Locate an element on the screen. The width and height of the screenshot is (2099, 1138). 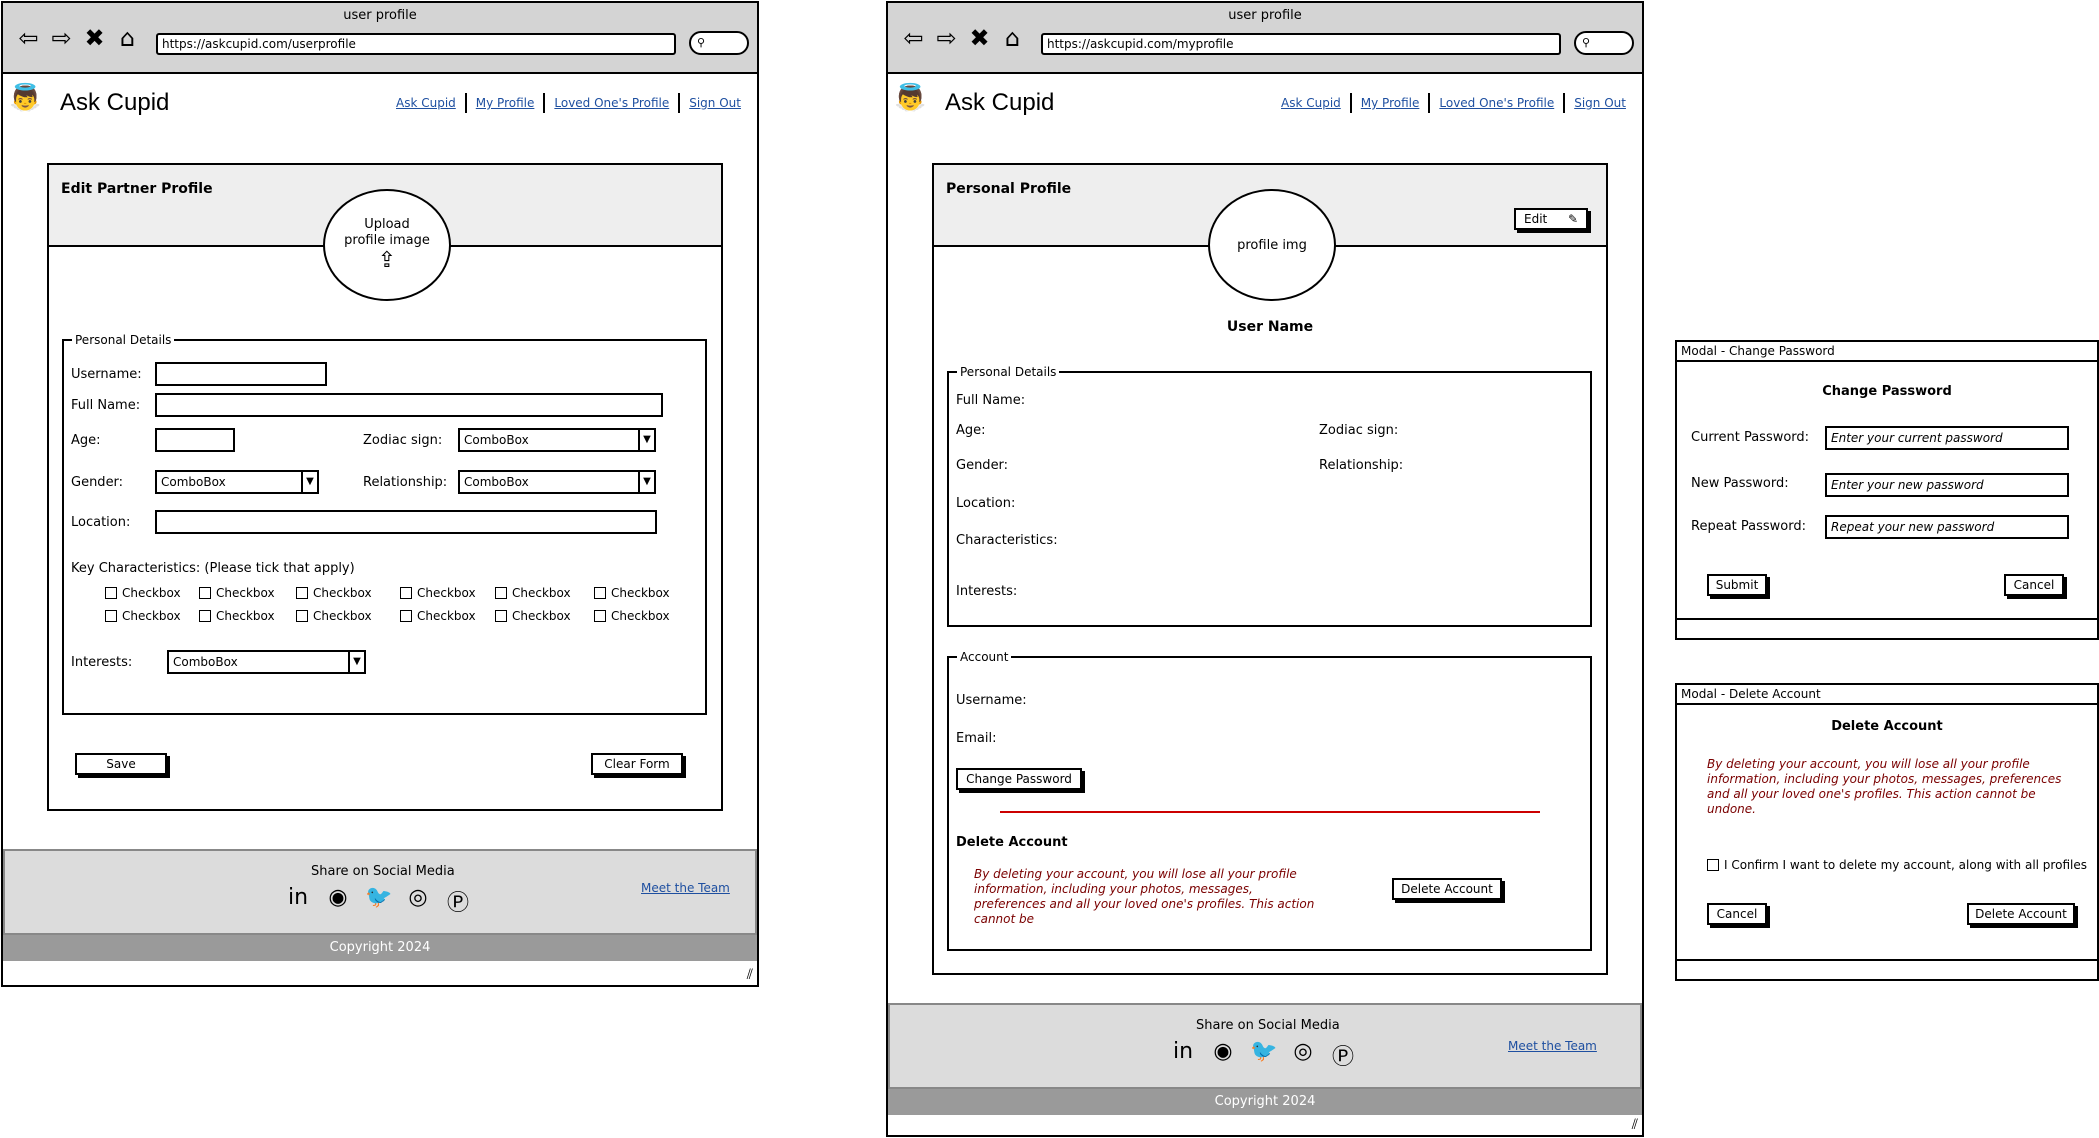
delete-account-heading: Delete Account is located at coordinates (1012, 842).